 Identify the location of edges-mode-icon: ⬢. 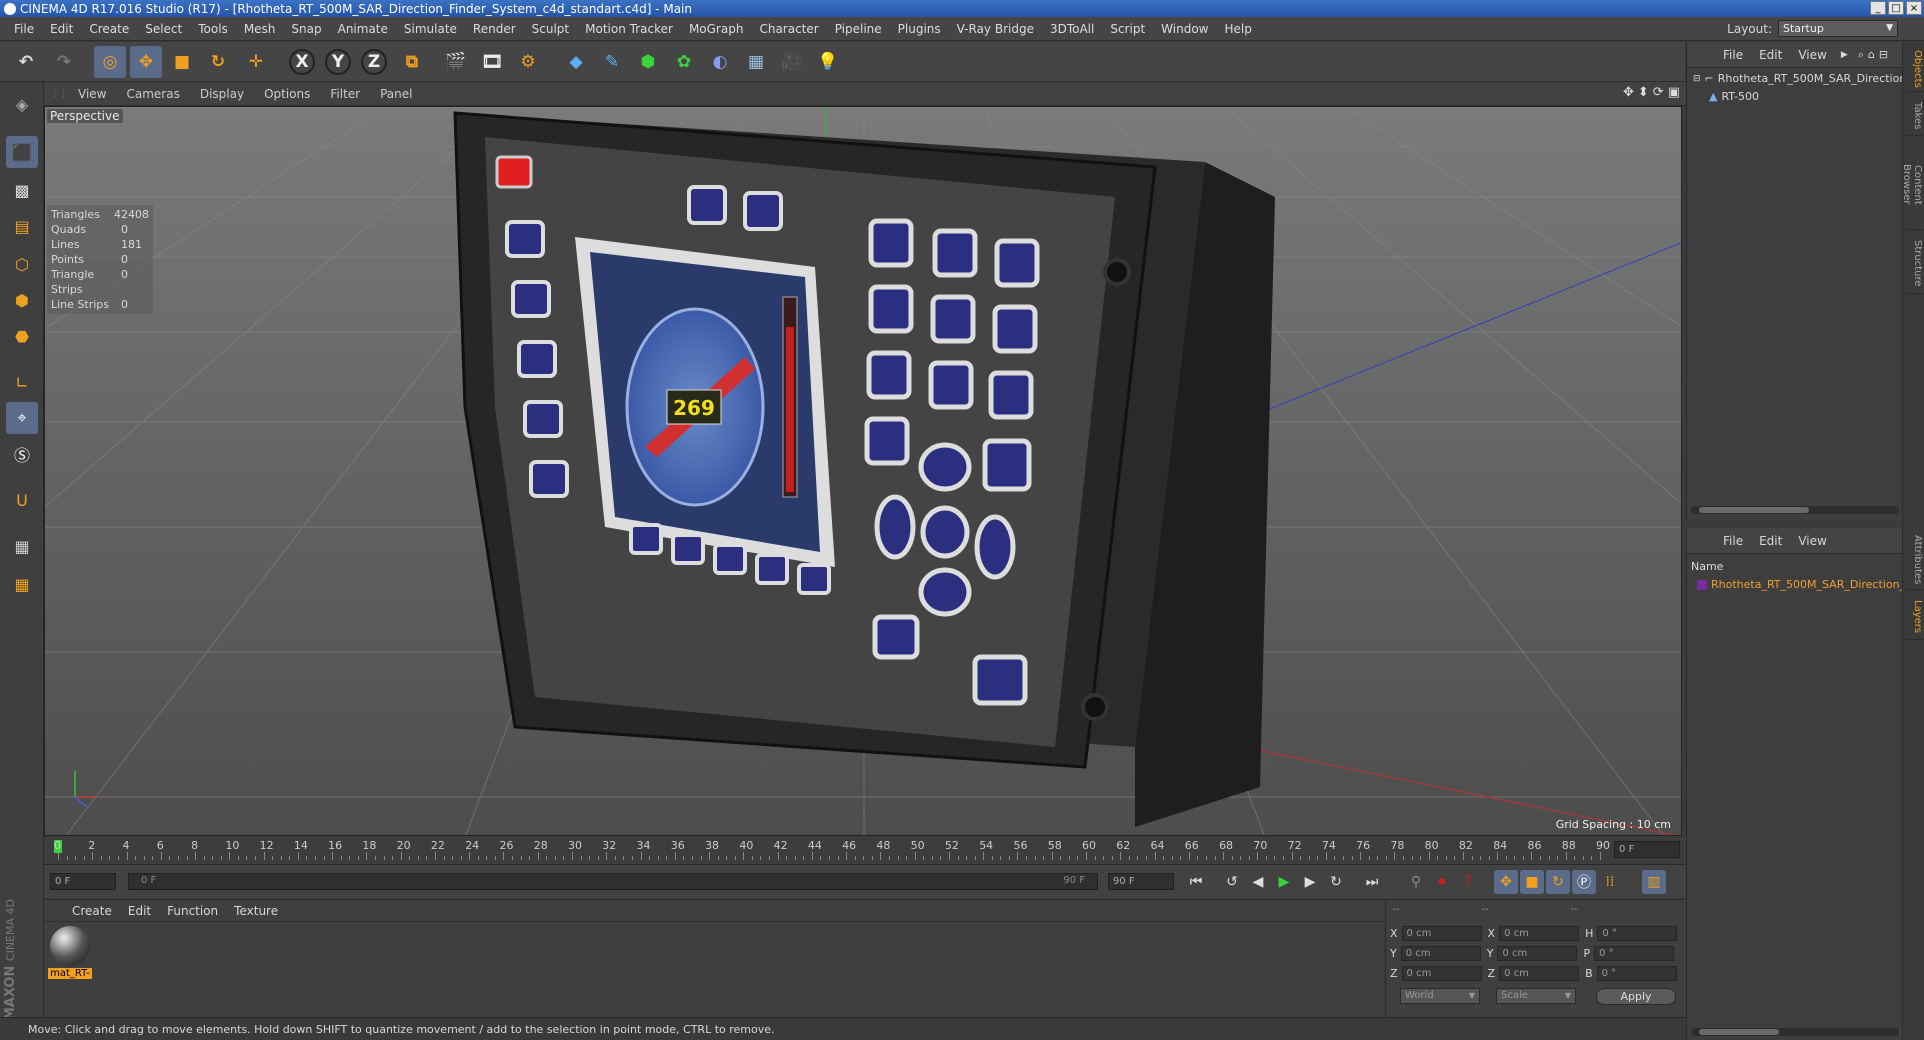
(22, 300).